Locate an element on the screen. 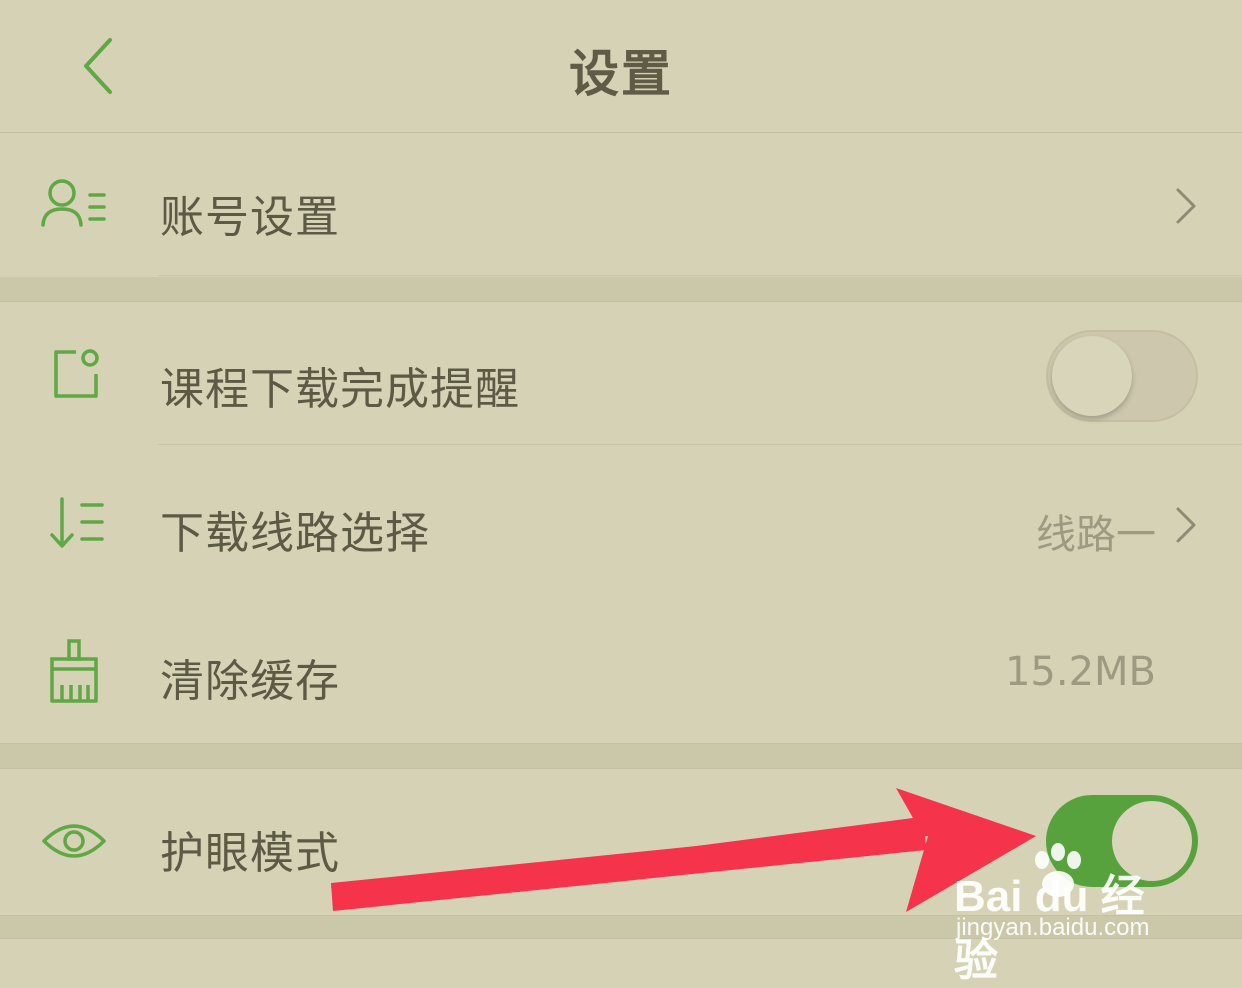 The image size is (1242, 988). broom-icon is located at coordinates (74, 671).